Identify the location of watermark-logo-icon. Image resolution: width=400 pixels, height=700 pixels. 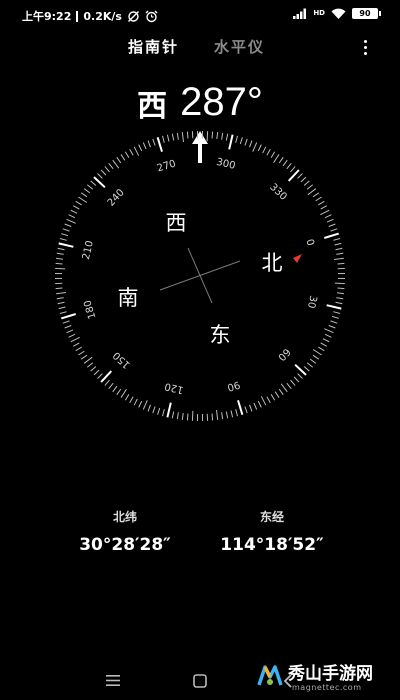
(270, 675).